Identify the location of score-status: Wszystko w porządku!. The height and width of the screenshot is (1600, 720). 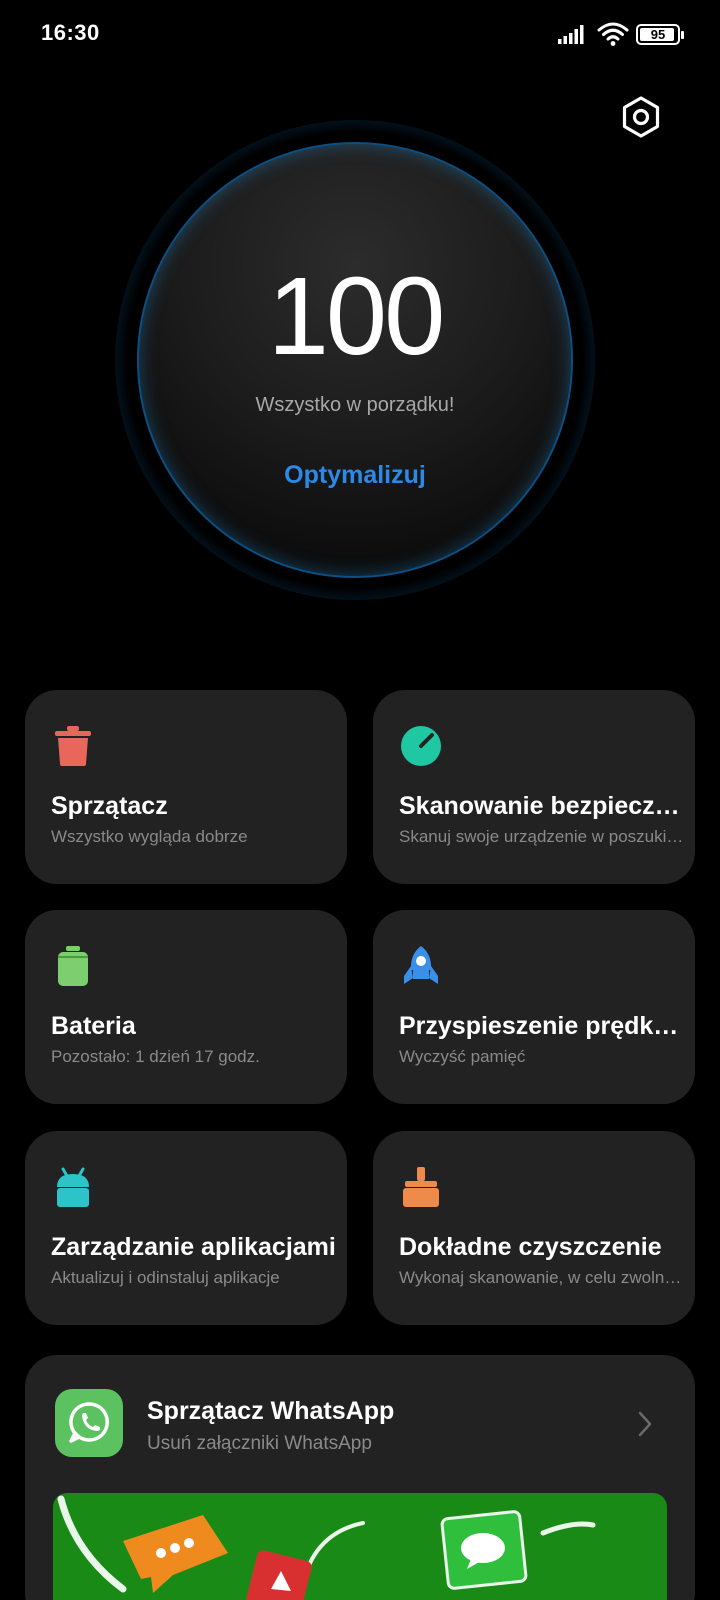
(355, 405).